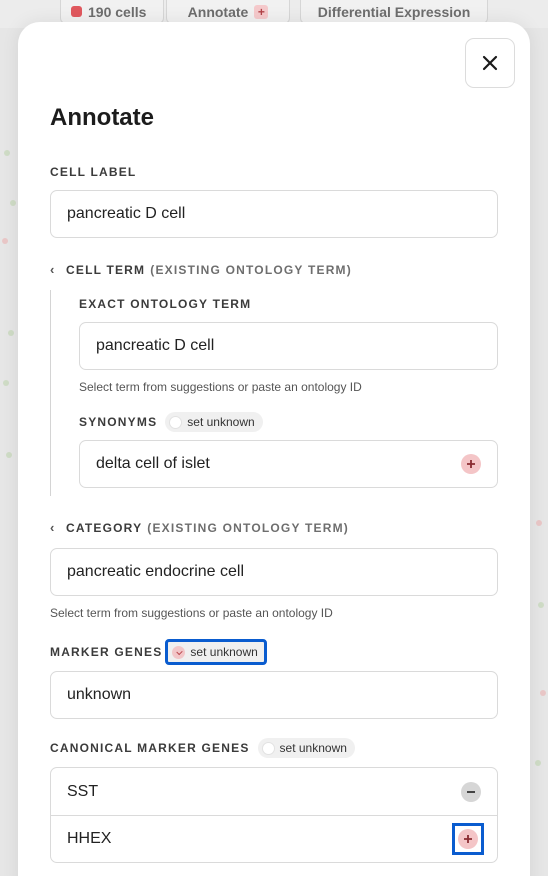 Image resolution: width=548 pixels, height=876 pixels. I want to click on tab-differential-expression-label: Differential Expression, so click(394, 11).